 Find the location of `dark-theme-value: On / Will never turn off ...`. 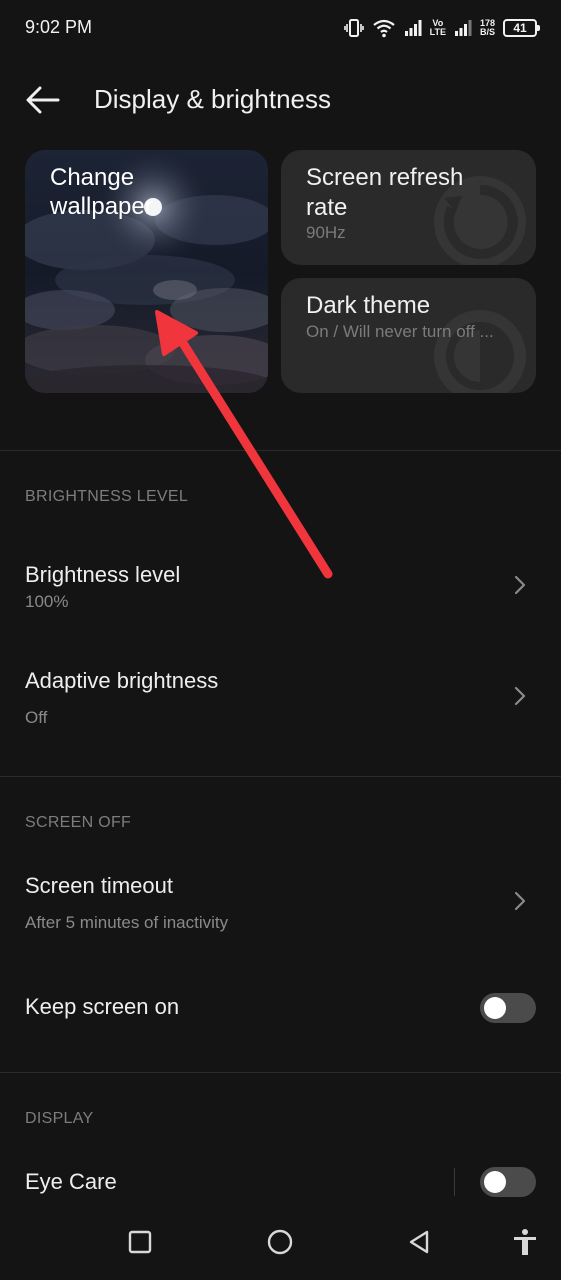

dark-theme-value: On / Will never turn off ... is located at coordinates (400, 331).